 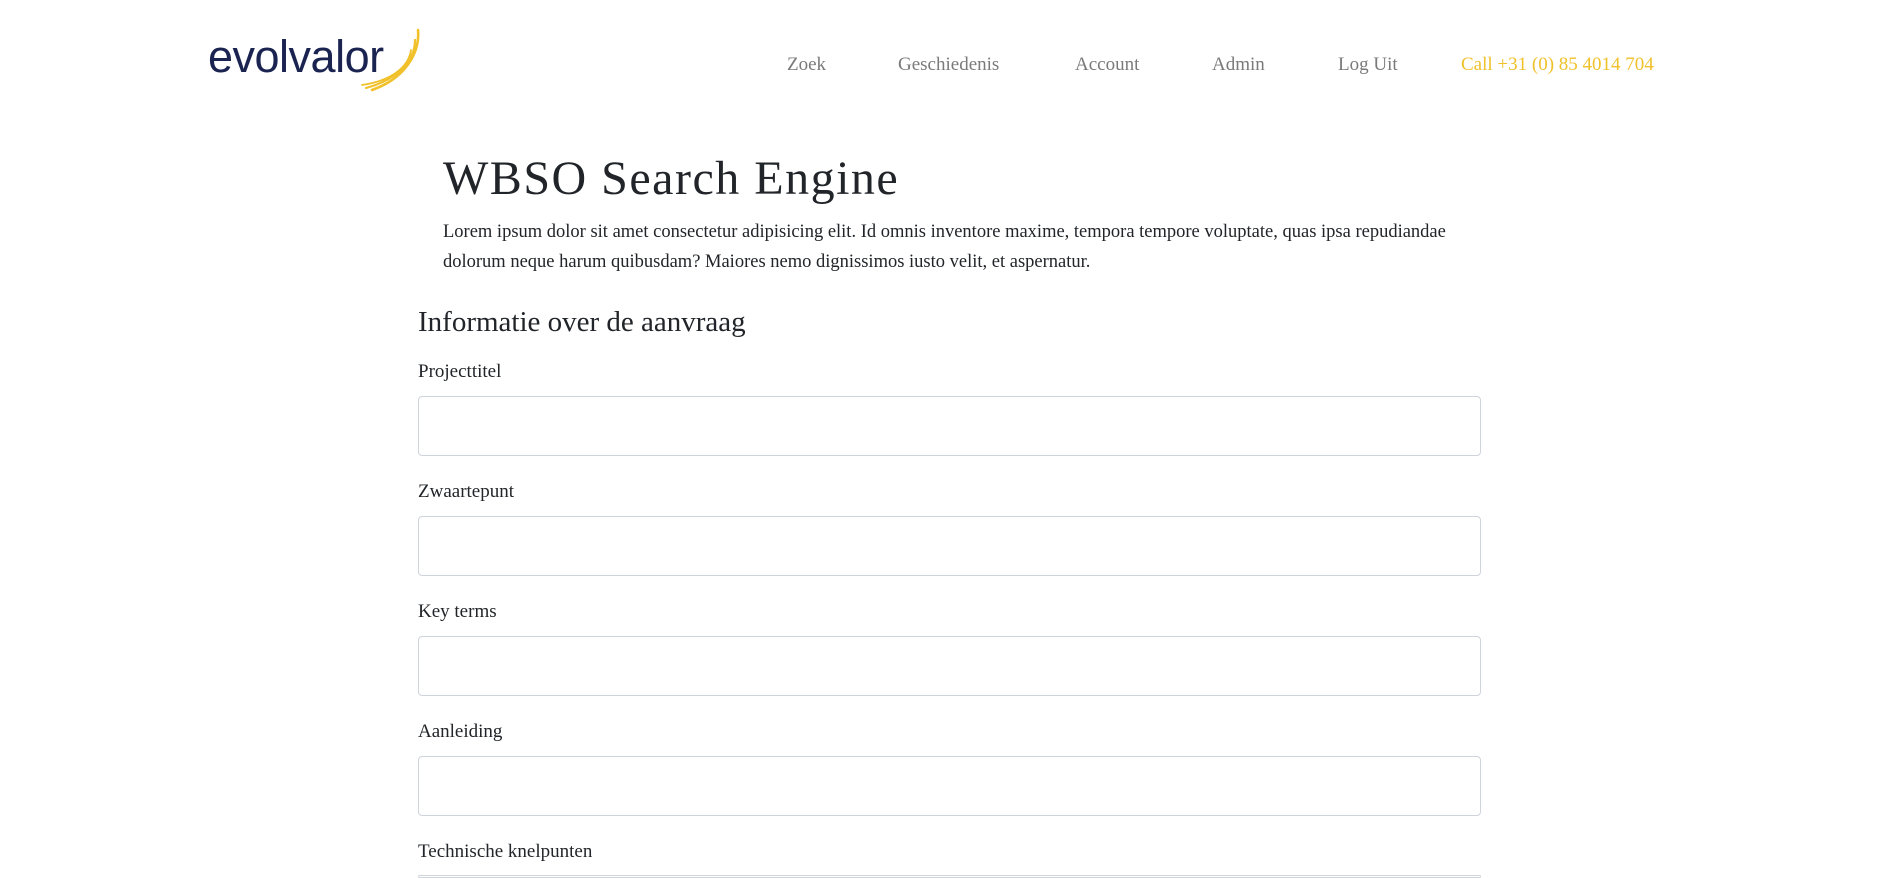 What do you see at coordinates (466, 491) in the screenshot?
I see `zwaartepunt-label: Zwaartepunt` at bounding box center [466, 491].